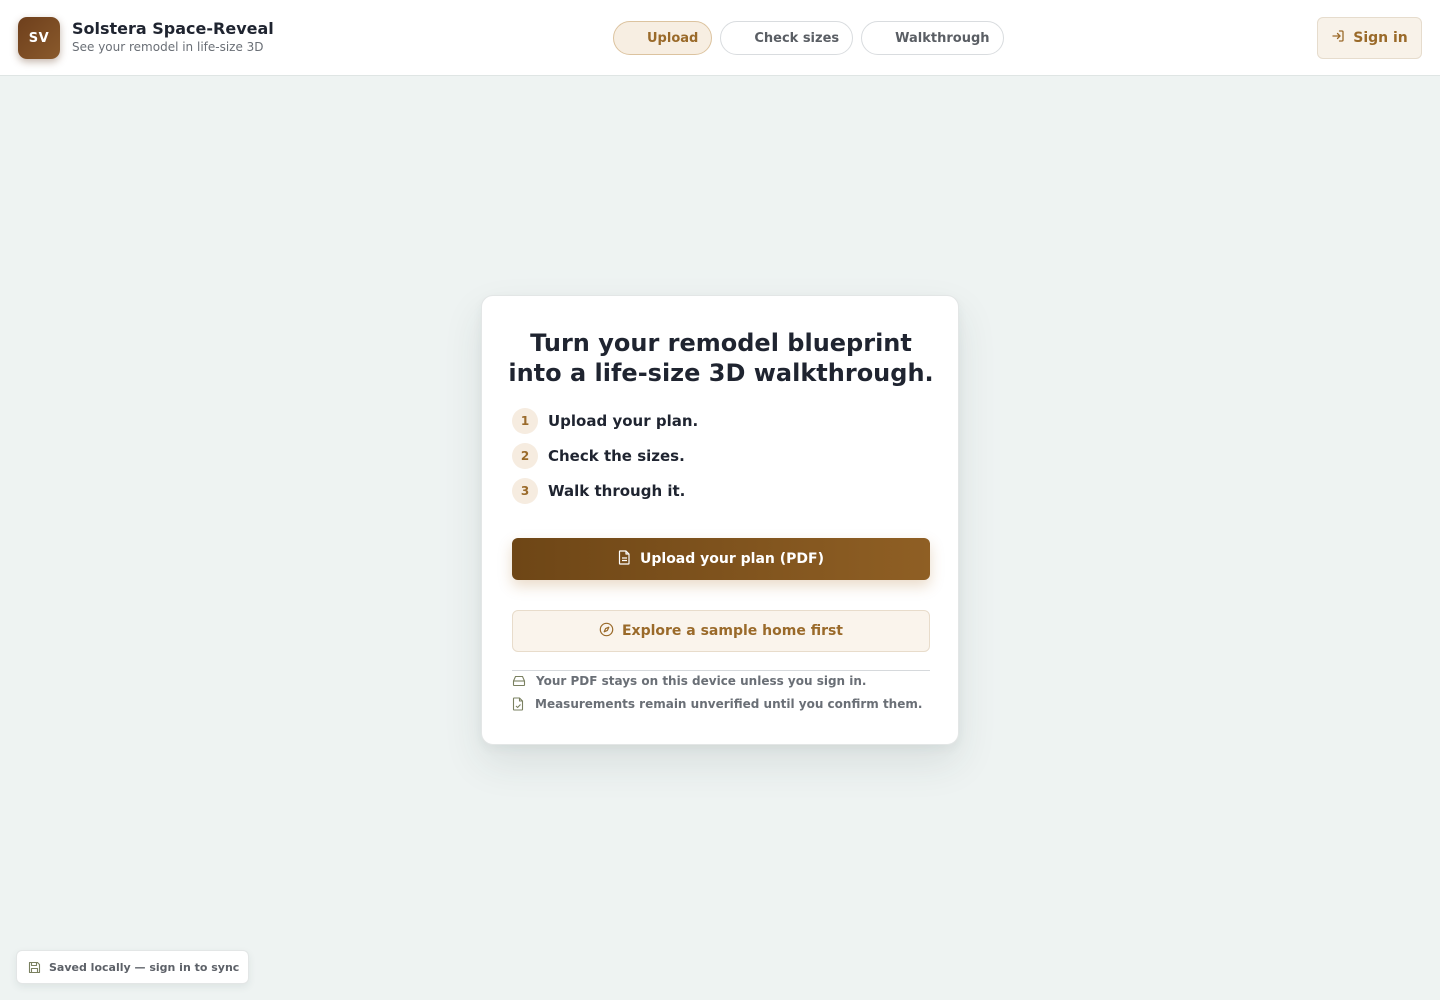  What do you see at coordinates (732, 631) in the screenshot?
I see `explore-sample-label: Explore a sample home first` at bounding box center [732, 631].